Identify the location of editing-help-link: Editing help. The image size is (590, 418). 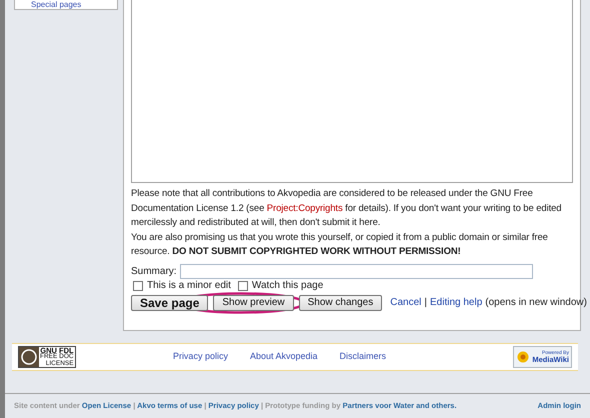
(456, 302).